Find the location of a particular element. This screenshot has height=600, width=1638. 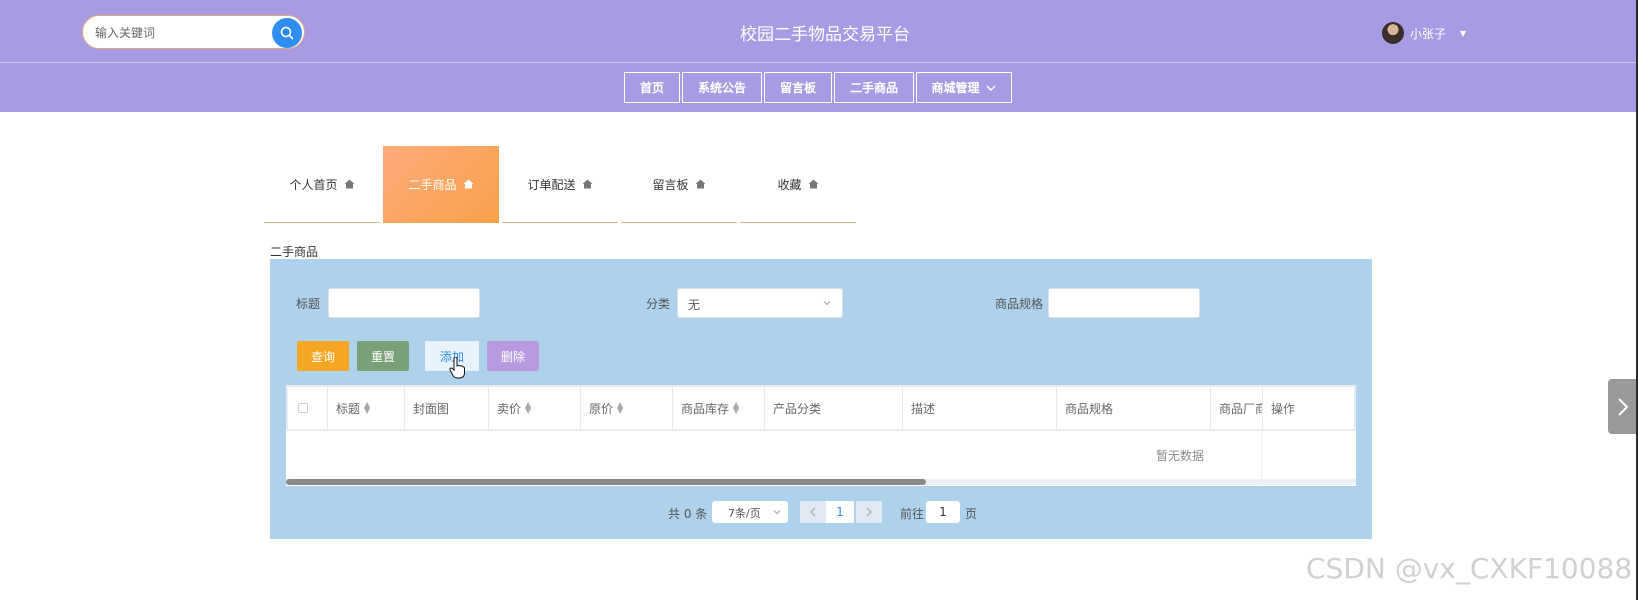

page-size-value: 7条/页 is located at coordinates (744, 513).